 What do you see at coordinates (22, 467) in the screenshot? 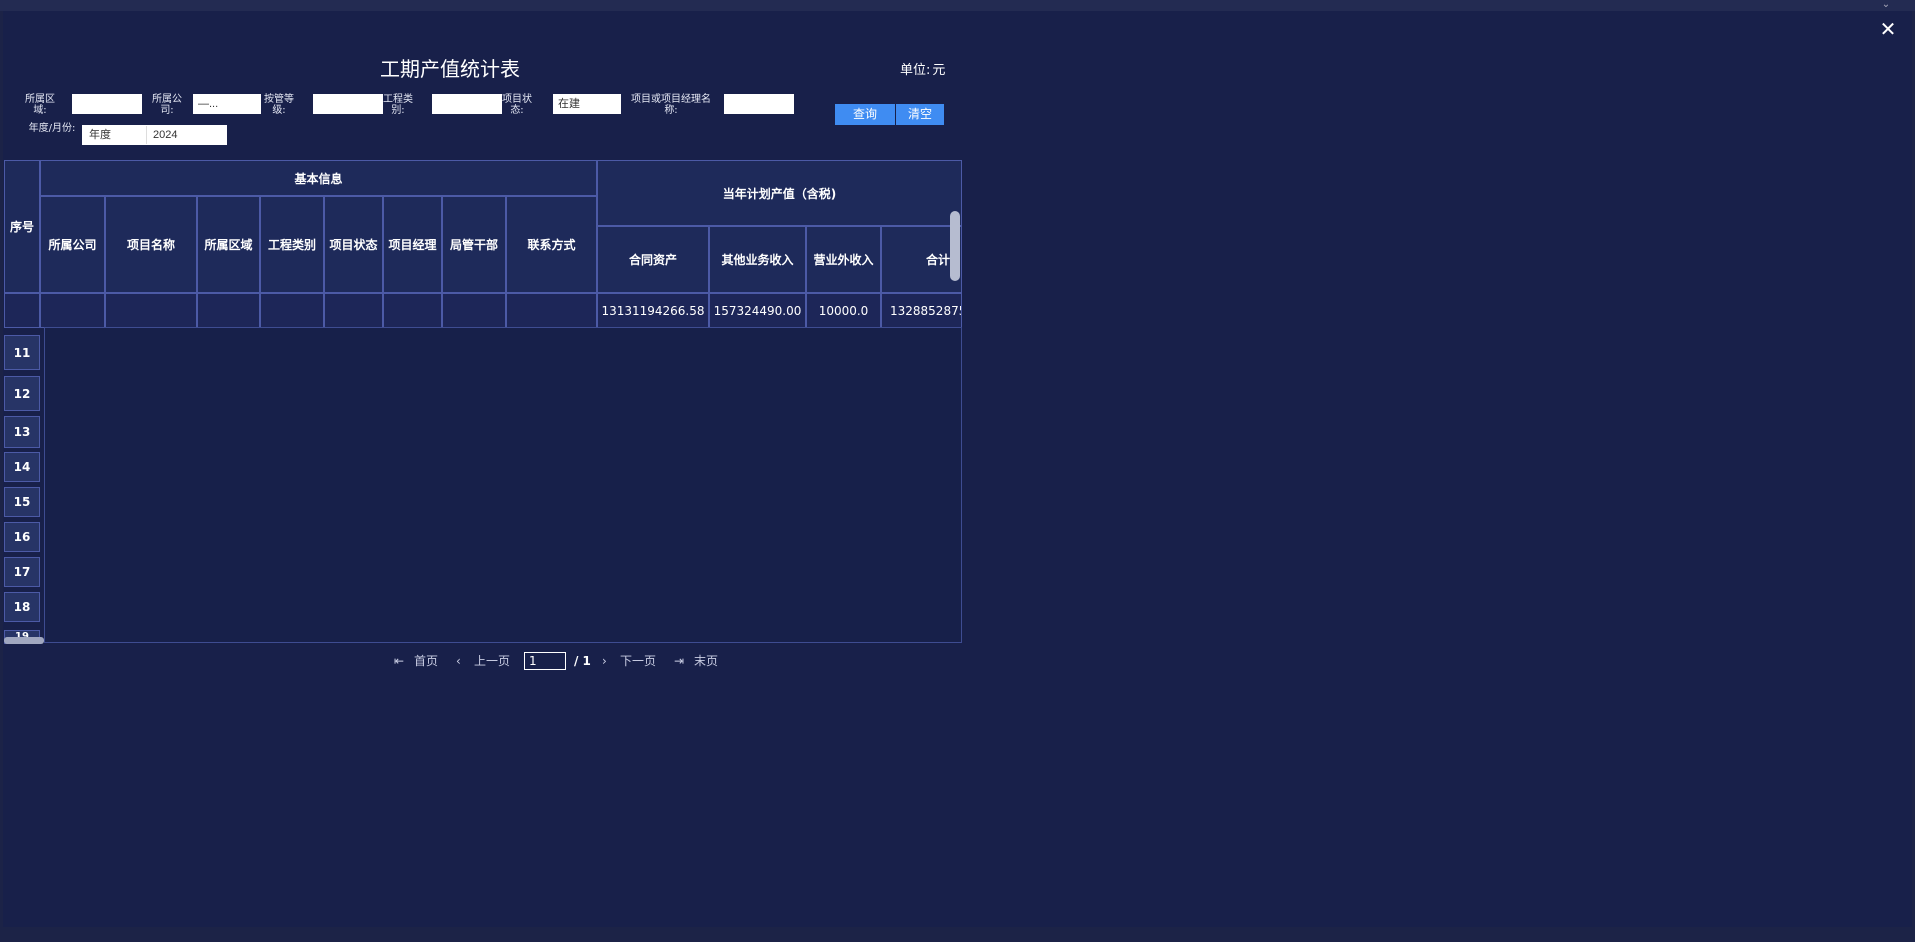
I see `row-number: 14` at bounding box center [22, 467].